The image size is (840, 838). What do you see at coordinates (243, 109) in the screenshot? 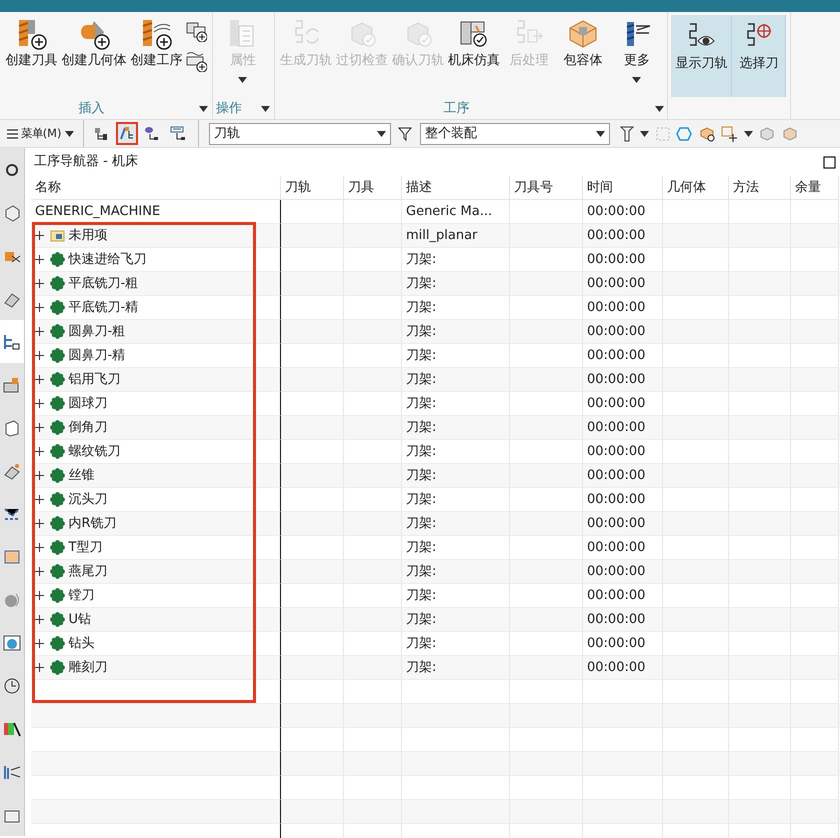
I see `group-label: 操作` at bounding box center [243, 109].